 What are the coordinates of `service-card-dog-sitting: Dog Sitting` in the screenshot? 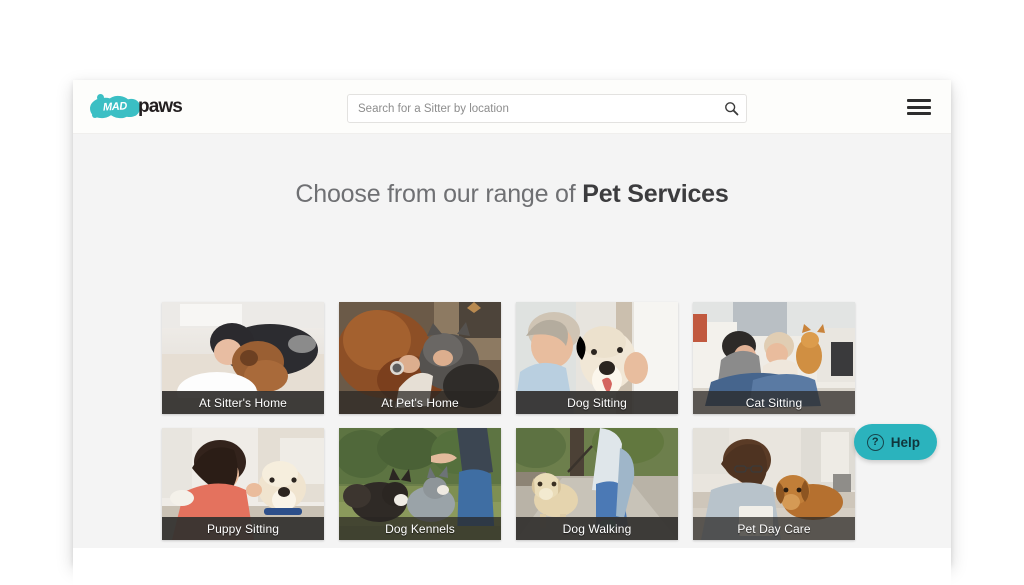 It's located at (597, 358).